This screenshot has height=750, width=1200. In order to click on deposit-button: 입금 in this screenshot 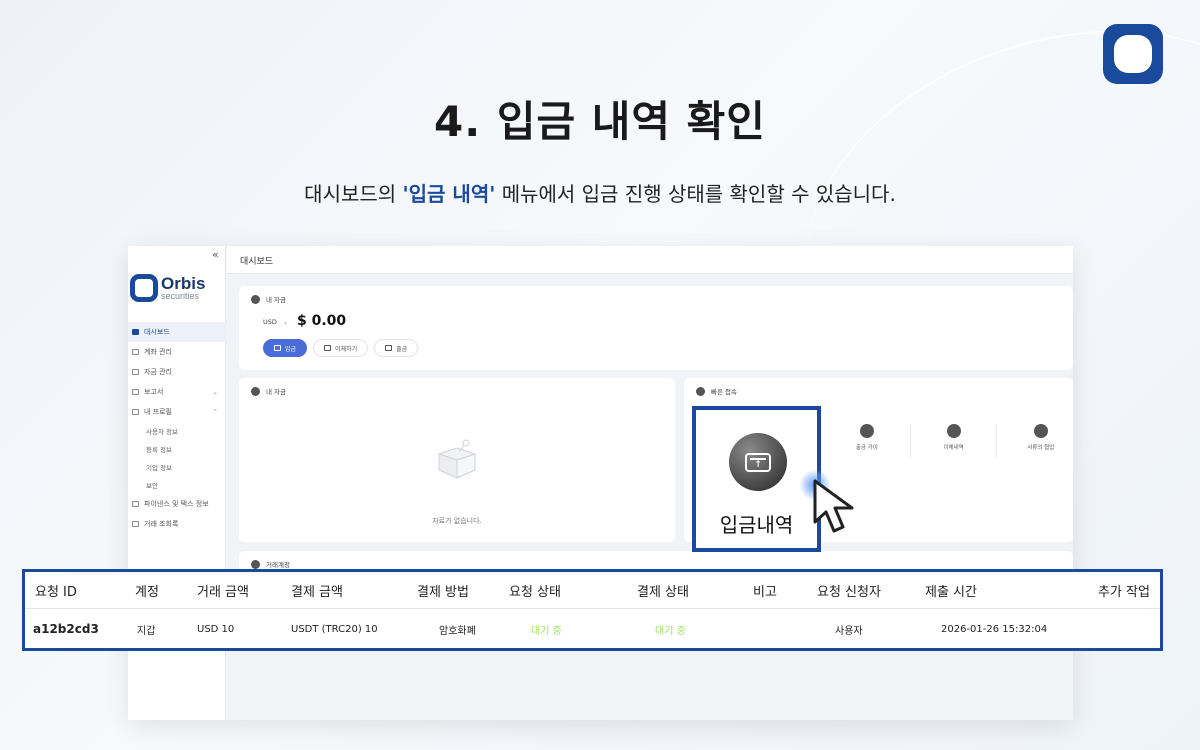, I will do `click(285, 348)`.